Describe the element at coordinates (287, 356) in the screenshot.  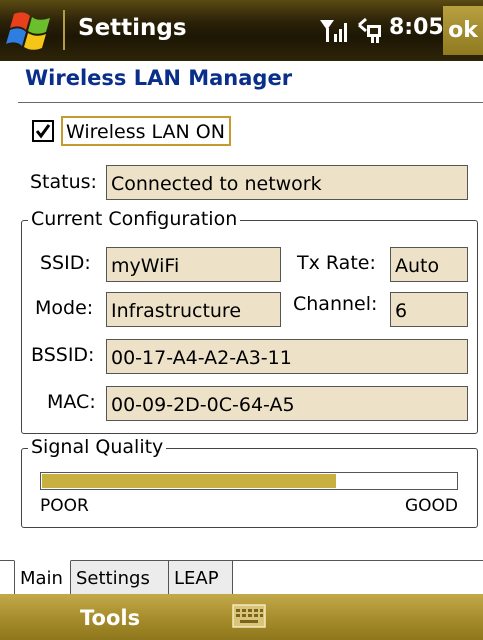
I see `bssid-field: 00-17-A4-A2-A3-11` at that location.